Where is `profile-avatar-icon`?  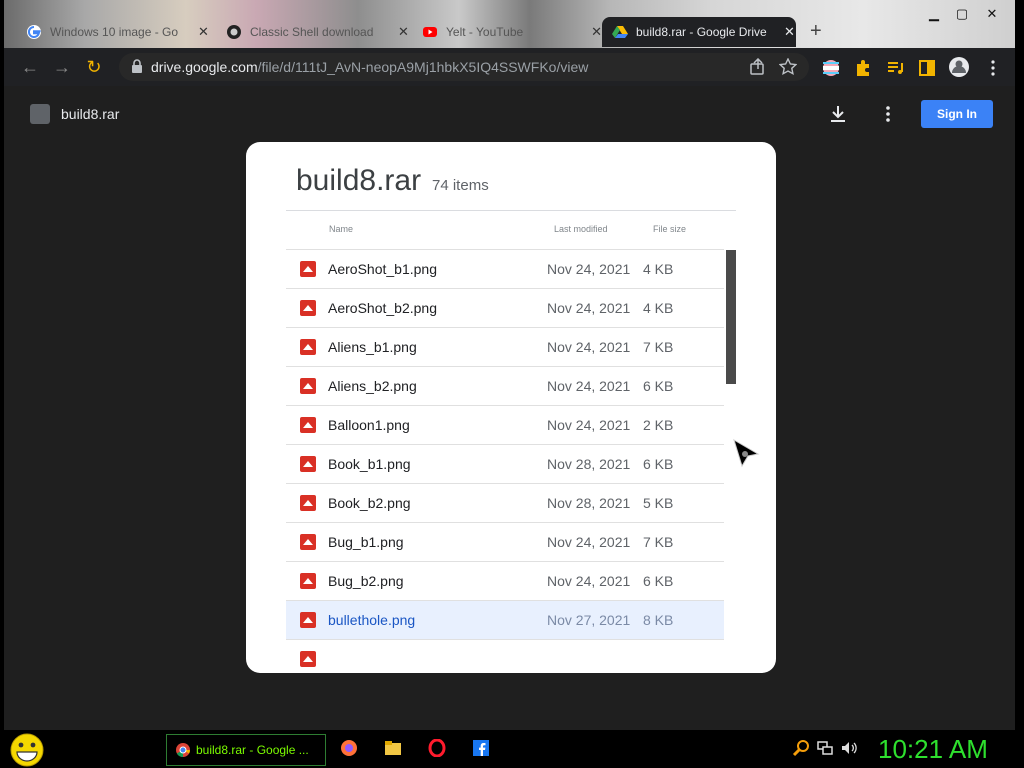 profile-avatar-icon is located at coordinates (959, 67).